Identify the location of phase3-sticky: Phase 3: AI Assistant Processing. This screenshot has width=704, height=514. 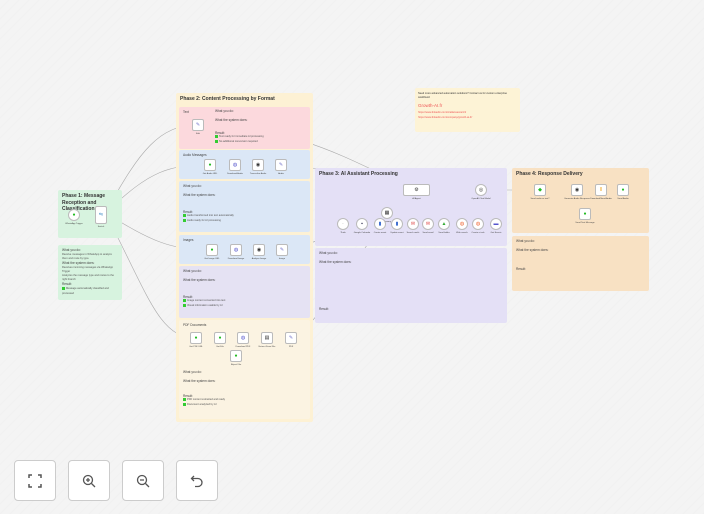
(411, 207).